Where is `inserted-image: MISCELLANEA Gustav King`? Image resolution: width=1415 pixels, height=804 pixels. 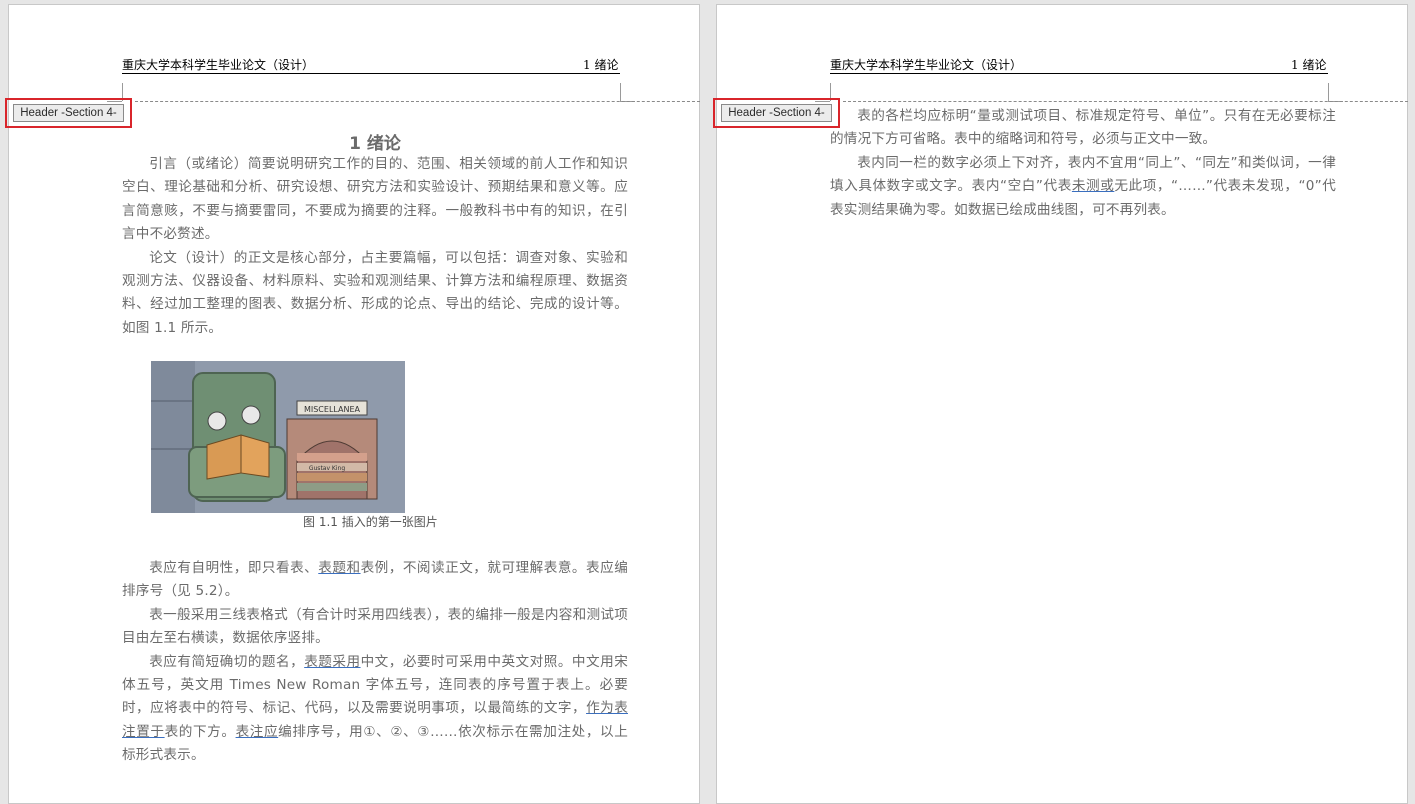 inserted-image: MISCELLANEA Gustav King is located at coordinates (278, 437).